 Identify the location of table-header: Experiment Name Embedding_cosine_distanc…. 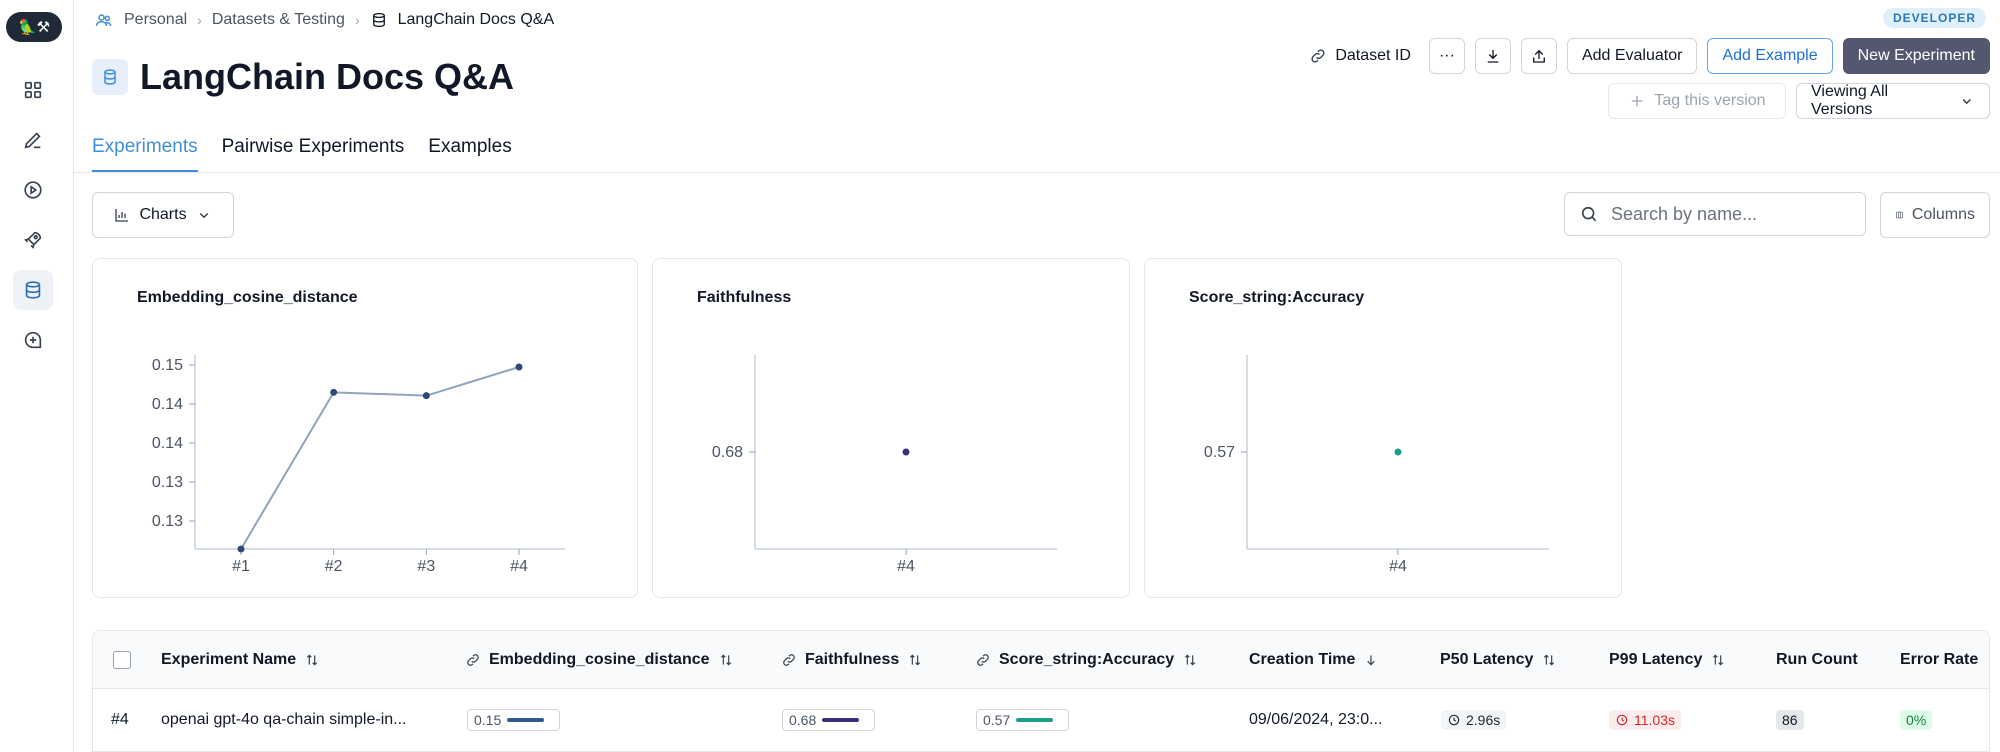
(1041, 660).